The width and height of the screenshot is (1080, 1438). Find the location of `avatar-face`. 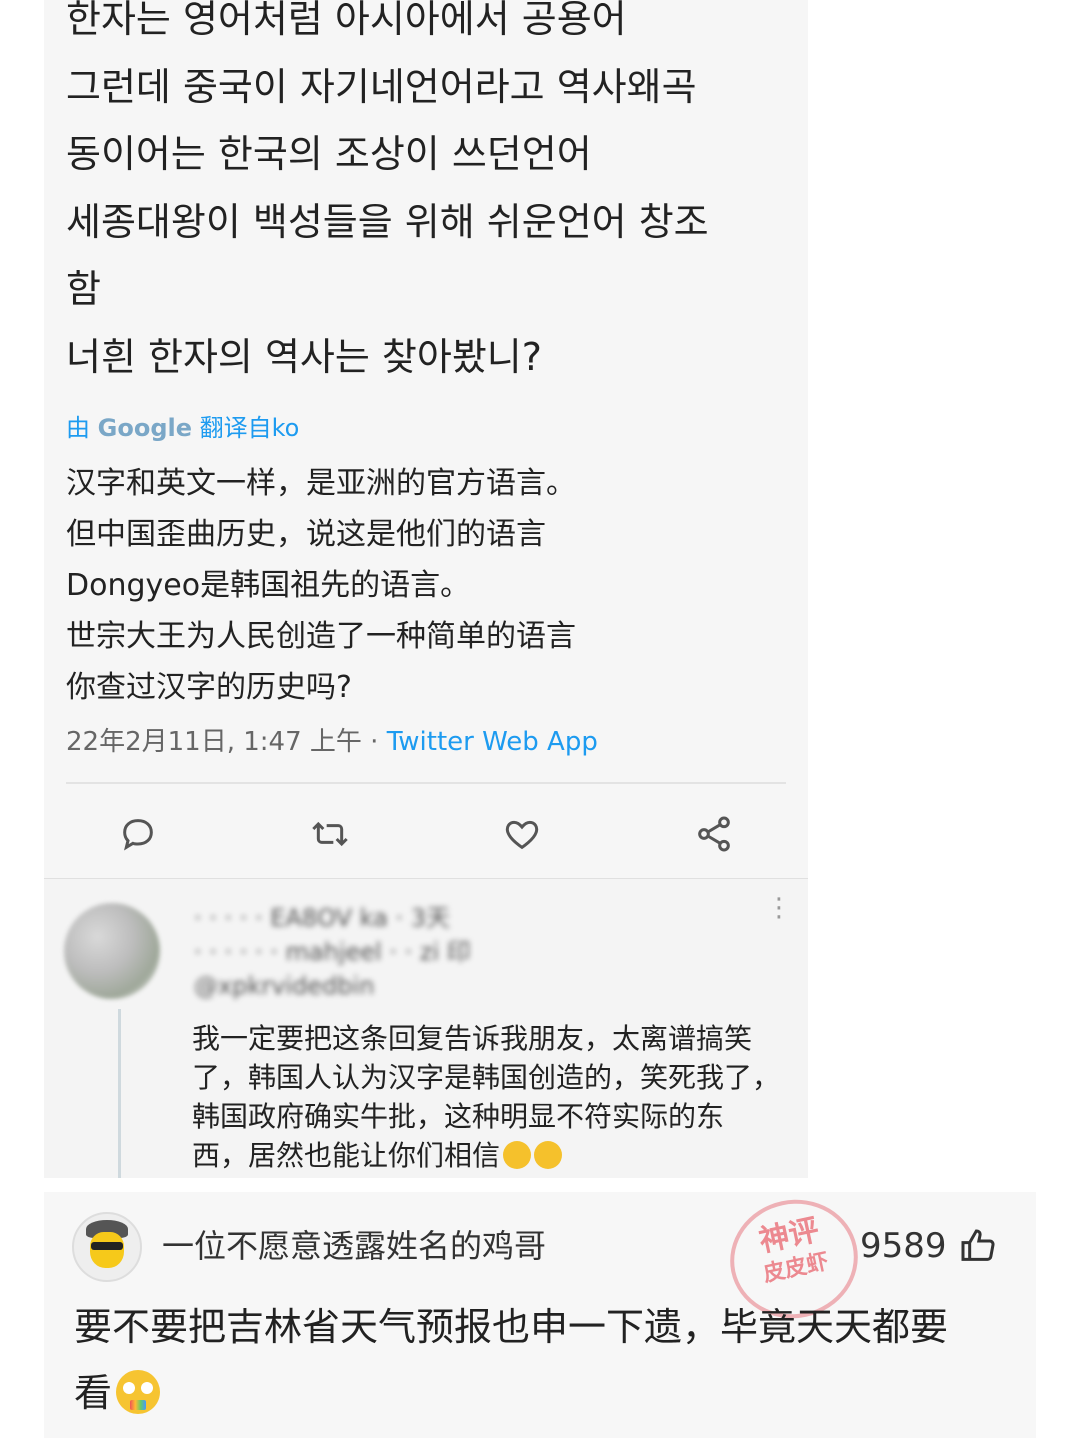

avatar-face is located at coordinates (107, 1250).